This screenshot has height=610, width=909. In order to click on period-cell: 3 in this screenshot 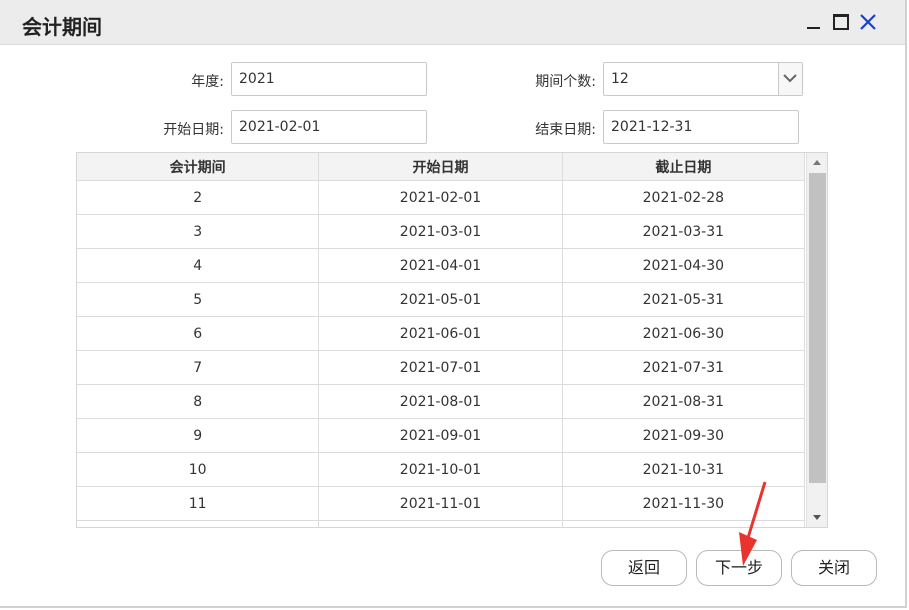, I will do `click(198, 231)`.